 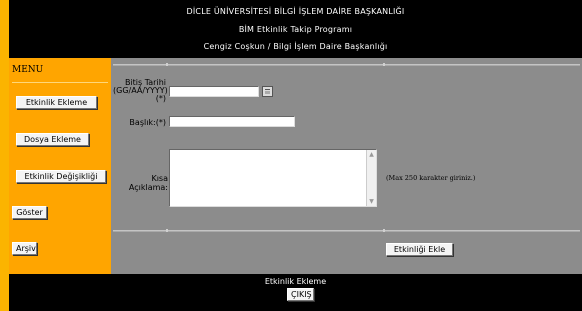 What do you see at coordinates (140, 90) in the screenshot?
I see `end-date-label: Bitiş Tarihi (GG/AA/YYYY) (*)` at bounding box center [140, 90].